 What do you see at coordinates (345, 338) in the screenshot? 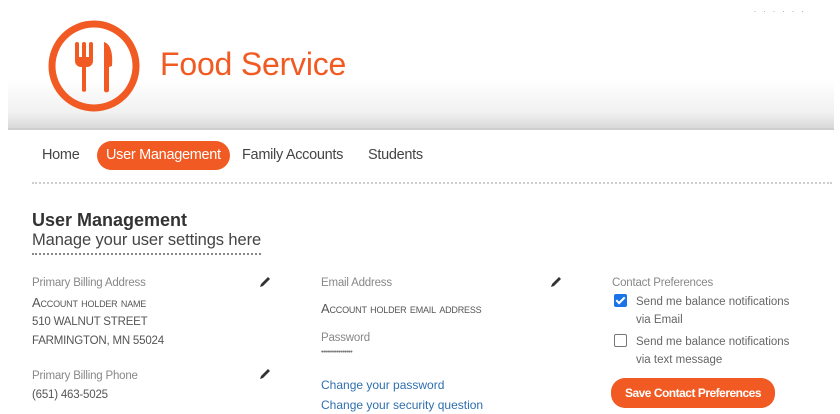
I see `password-label: Password` at bounding box center [345, 338].